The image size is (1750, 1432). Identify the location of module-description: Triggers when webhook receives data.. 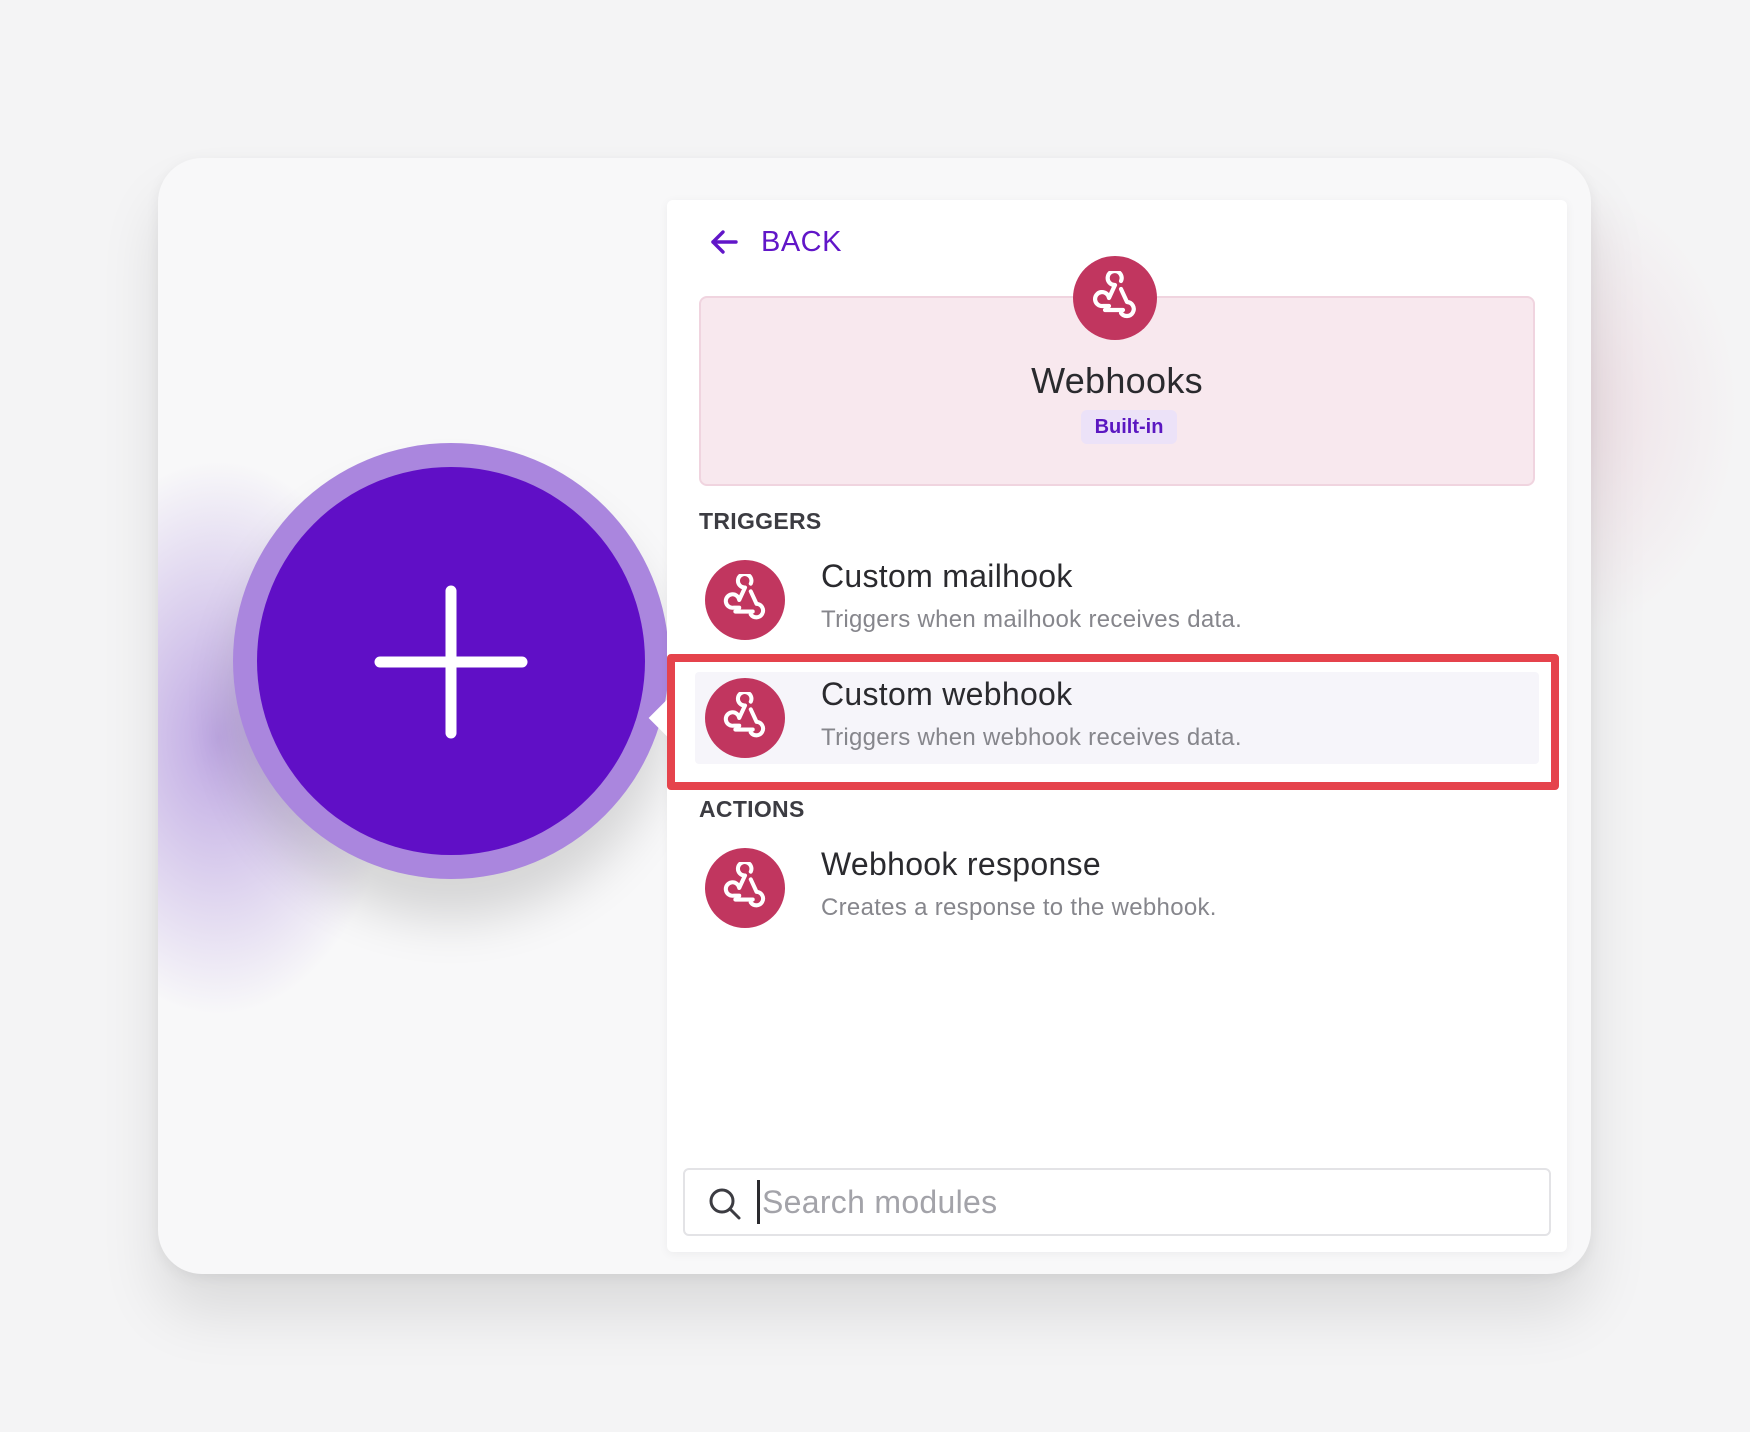
(1031, 737).